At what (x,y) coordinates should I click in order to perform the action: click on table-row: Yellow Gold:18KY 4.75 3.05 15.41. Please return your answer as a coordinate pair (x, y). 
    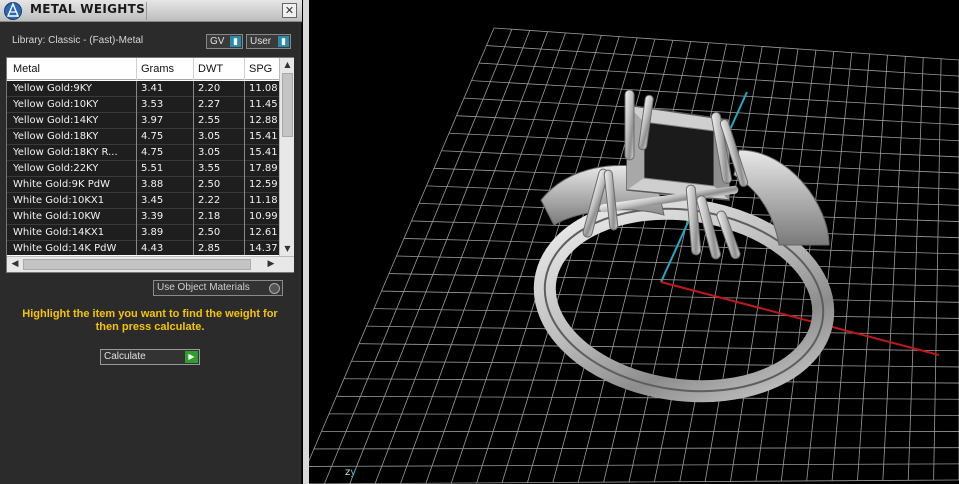
    Looking at the image, I should click on (143, 137).